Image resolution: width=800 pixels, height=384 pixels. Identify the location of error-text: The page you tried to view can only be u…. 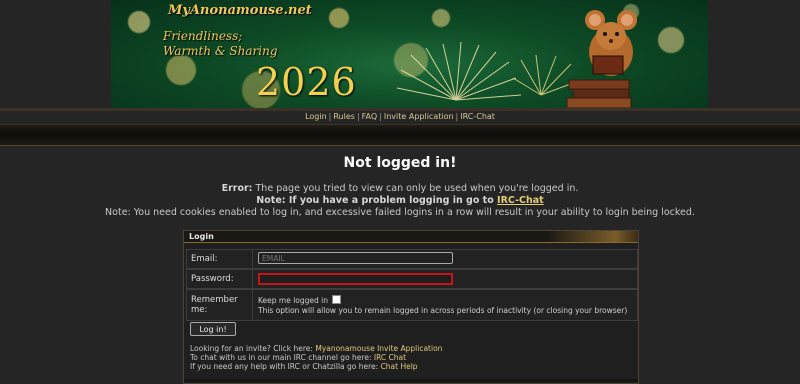
(415, 188).